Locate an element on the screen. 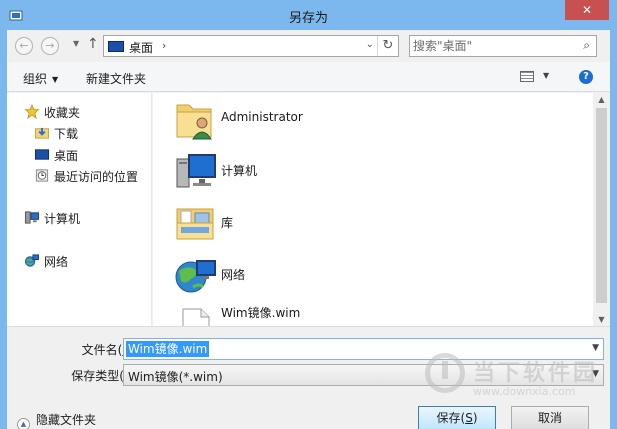  filename-value: Wim镜像.wim is located at coordinates (168, 349).